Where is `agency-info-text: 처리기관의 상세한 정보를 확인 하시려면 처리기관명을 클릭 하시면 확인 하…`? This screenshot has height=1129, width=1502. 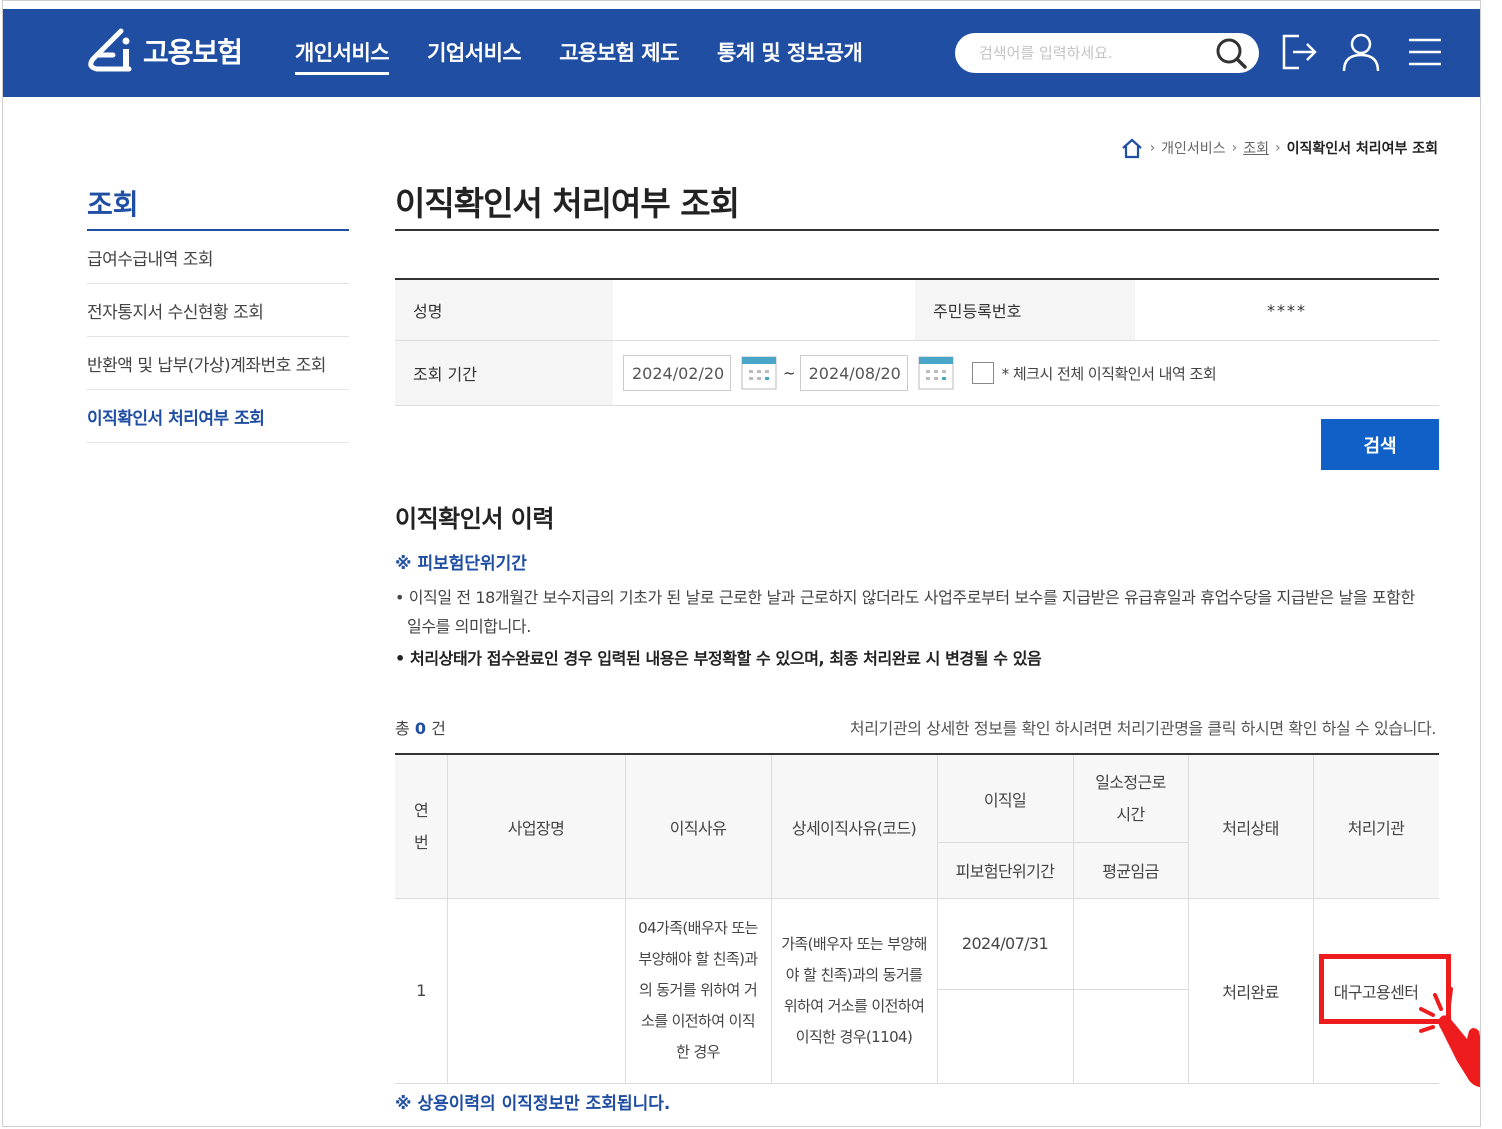 agency-info-text: 처리기관의 상세한 정보를 확인 하시려면 처리기관명을 클릭 하시면 확인 하… is located at coordinates (1142, 728).